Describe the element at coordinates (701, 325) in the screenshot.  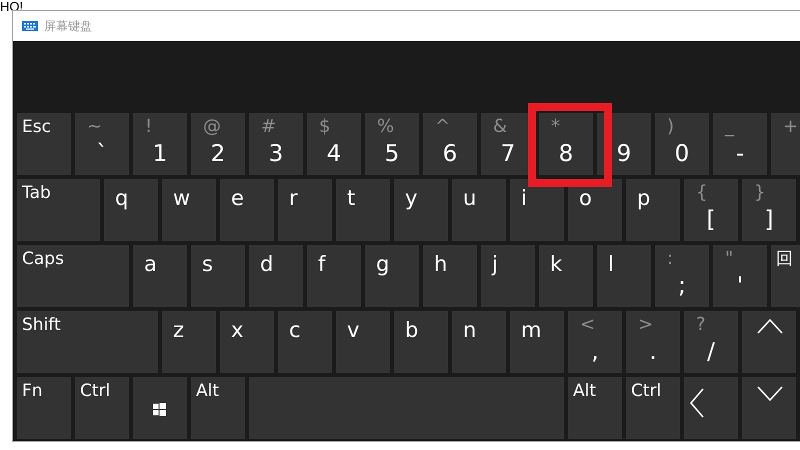
I see `shift-label: ?` at that location.